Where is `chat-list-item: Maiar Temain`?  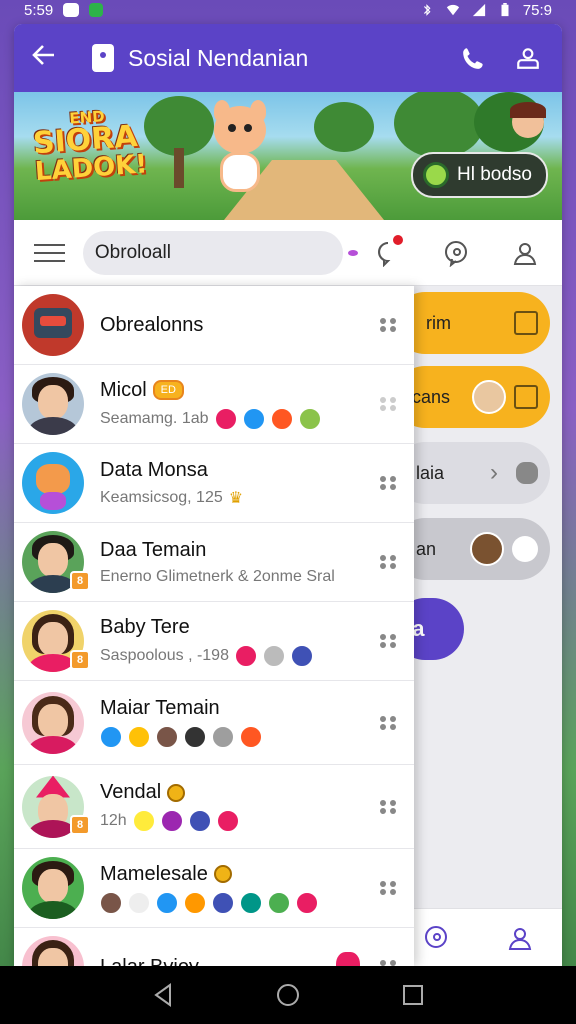 chat-list-item: Maiar Temain is located at coordinates (214, 723).